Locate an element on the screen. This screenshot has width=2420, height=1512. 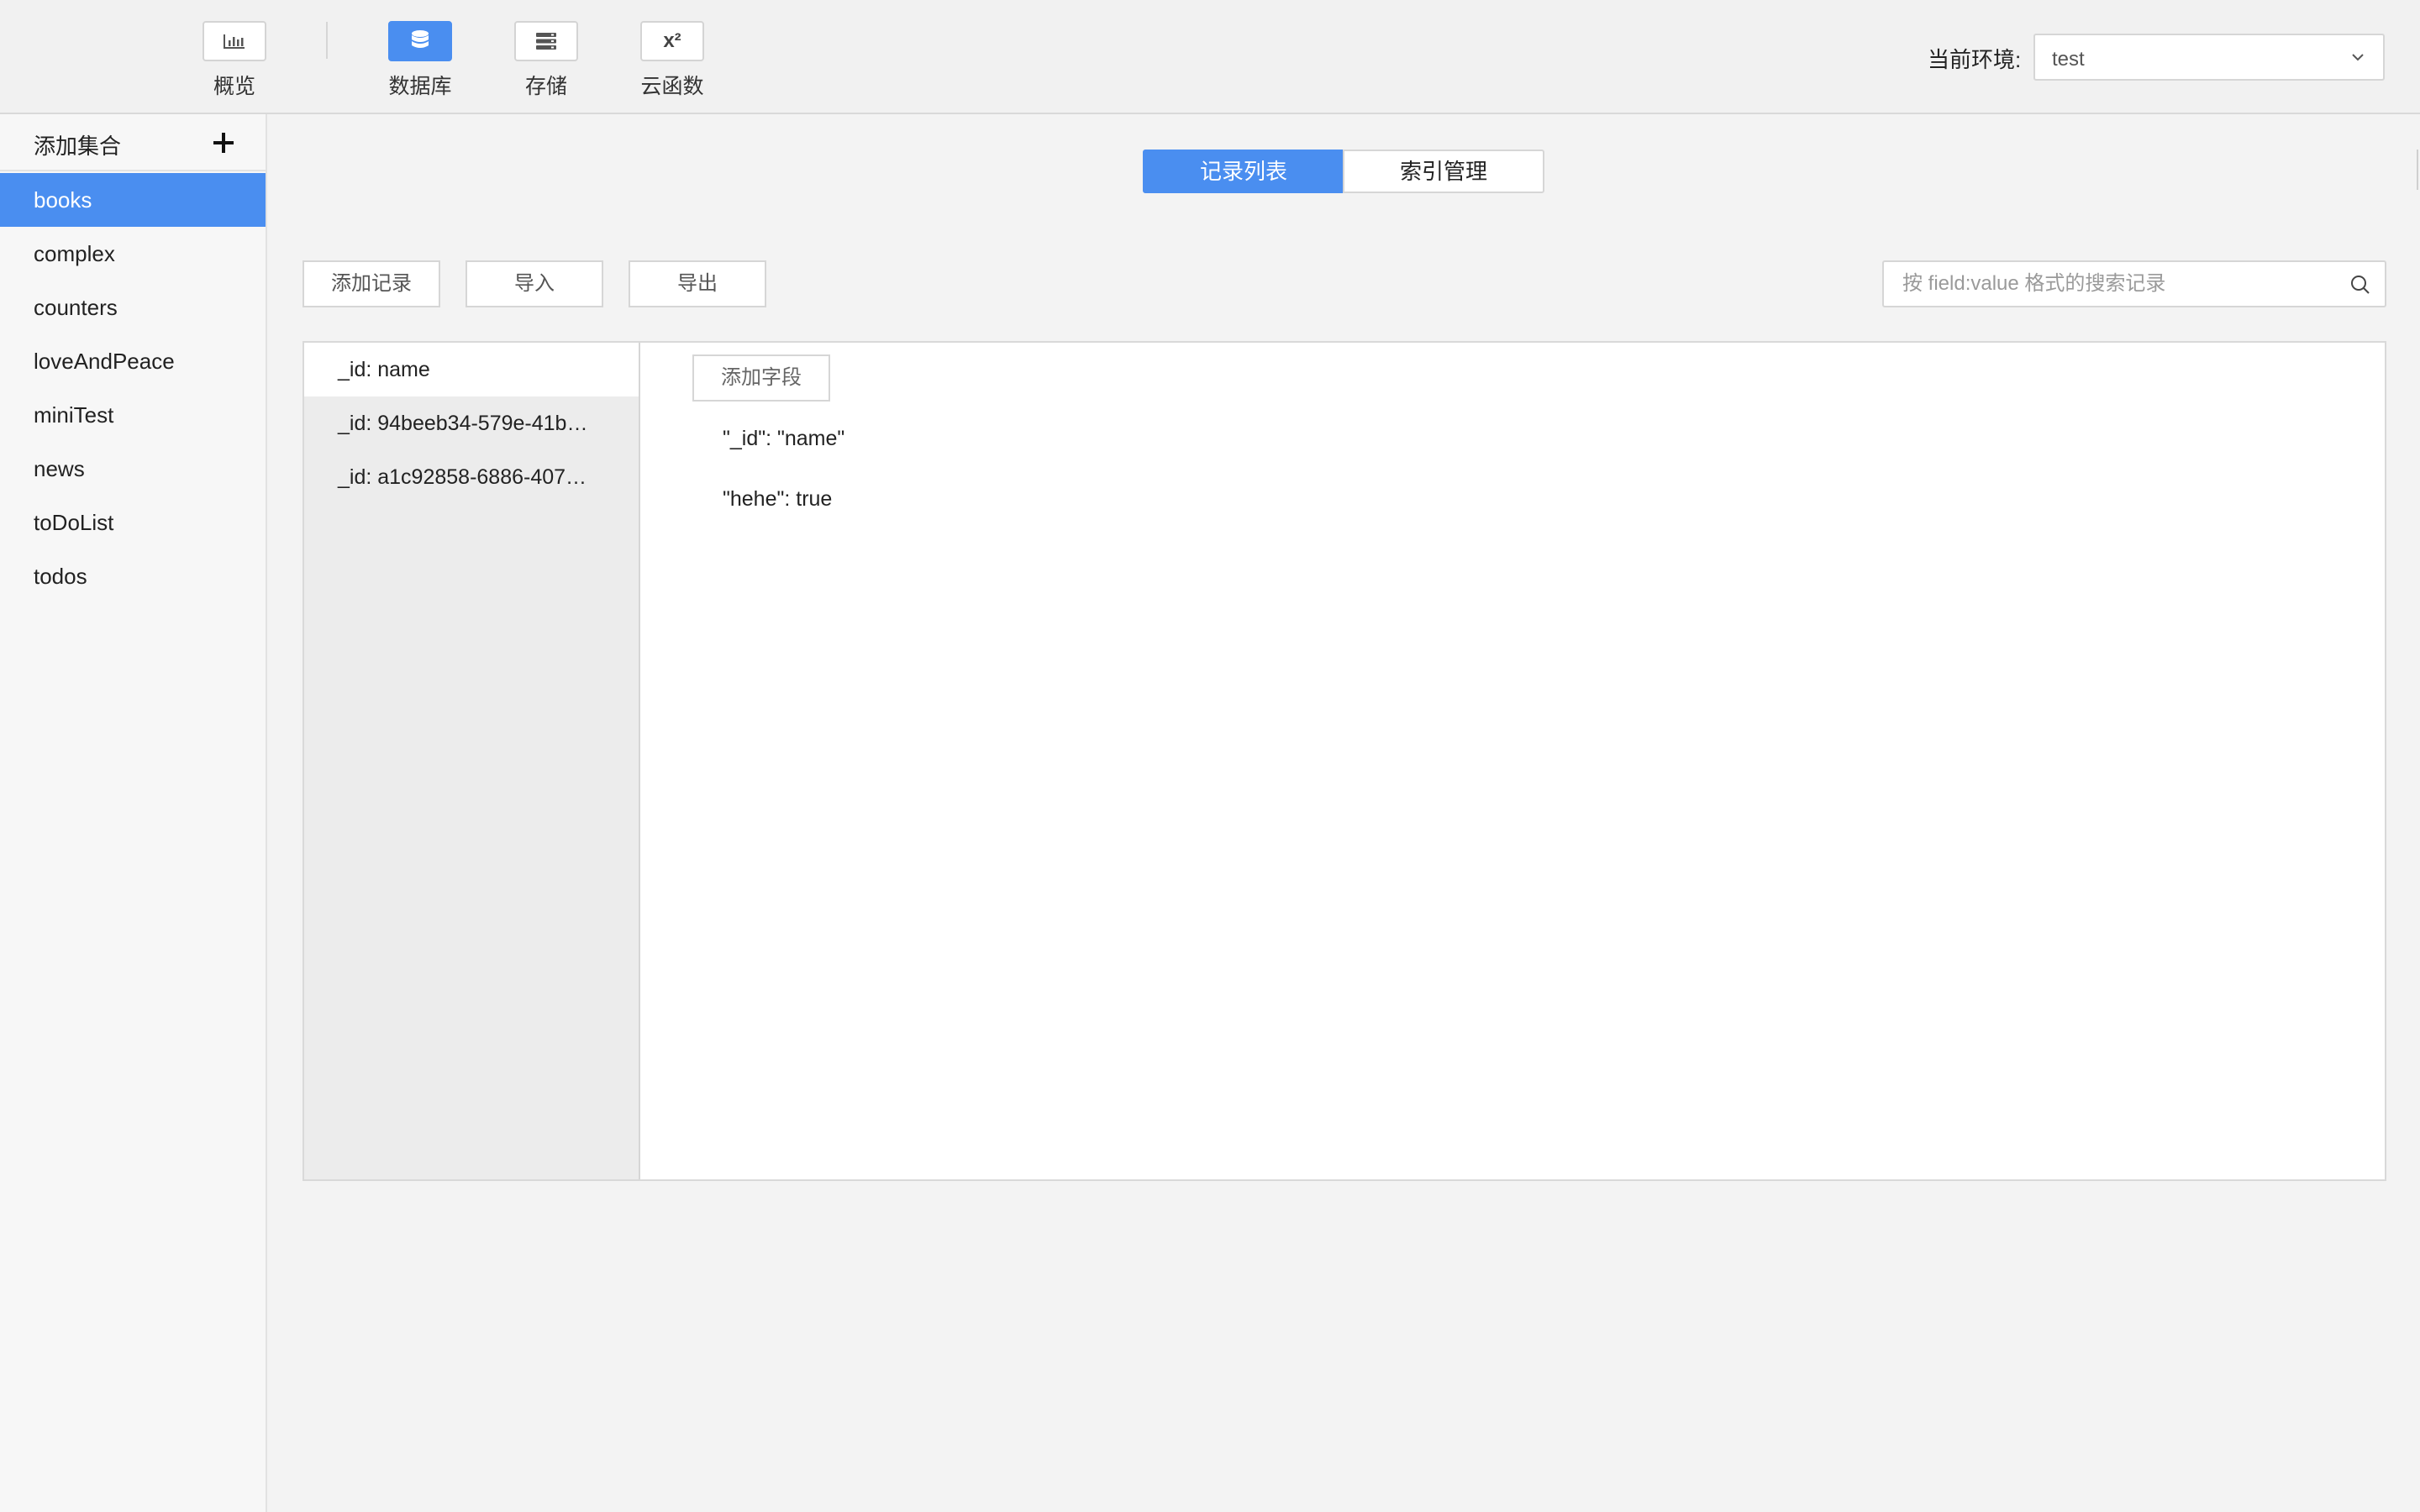
nav-database: 数据库 is located at coordinates (420, 60).